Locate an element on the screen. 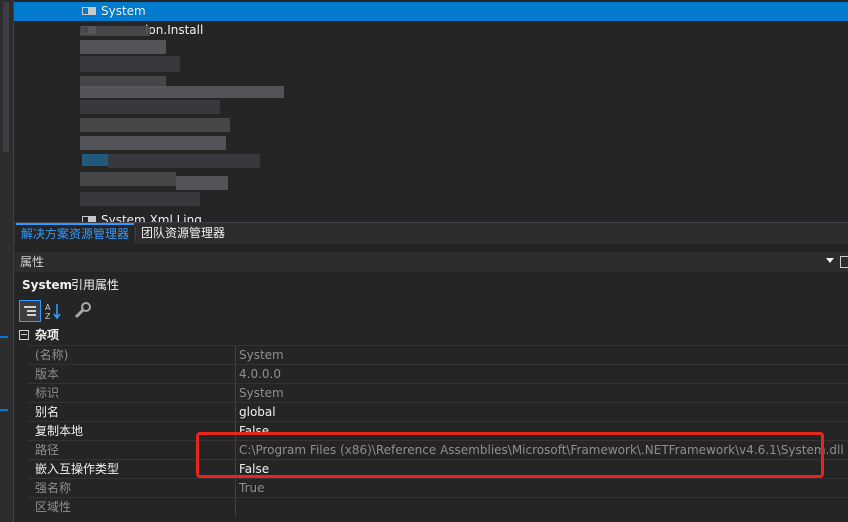 The image size is (848, 522). properties-header: 属性 is located at coordinates (431, 262).